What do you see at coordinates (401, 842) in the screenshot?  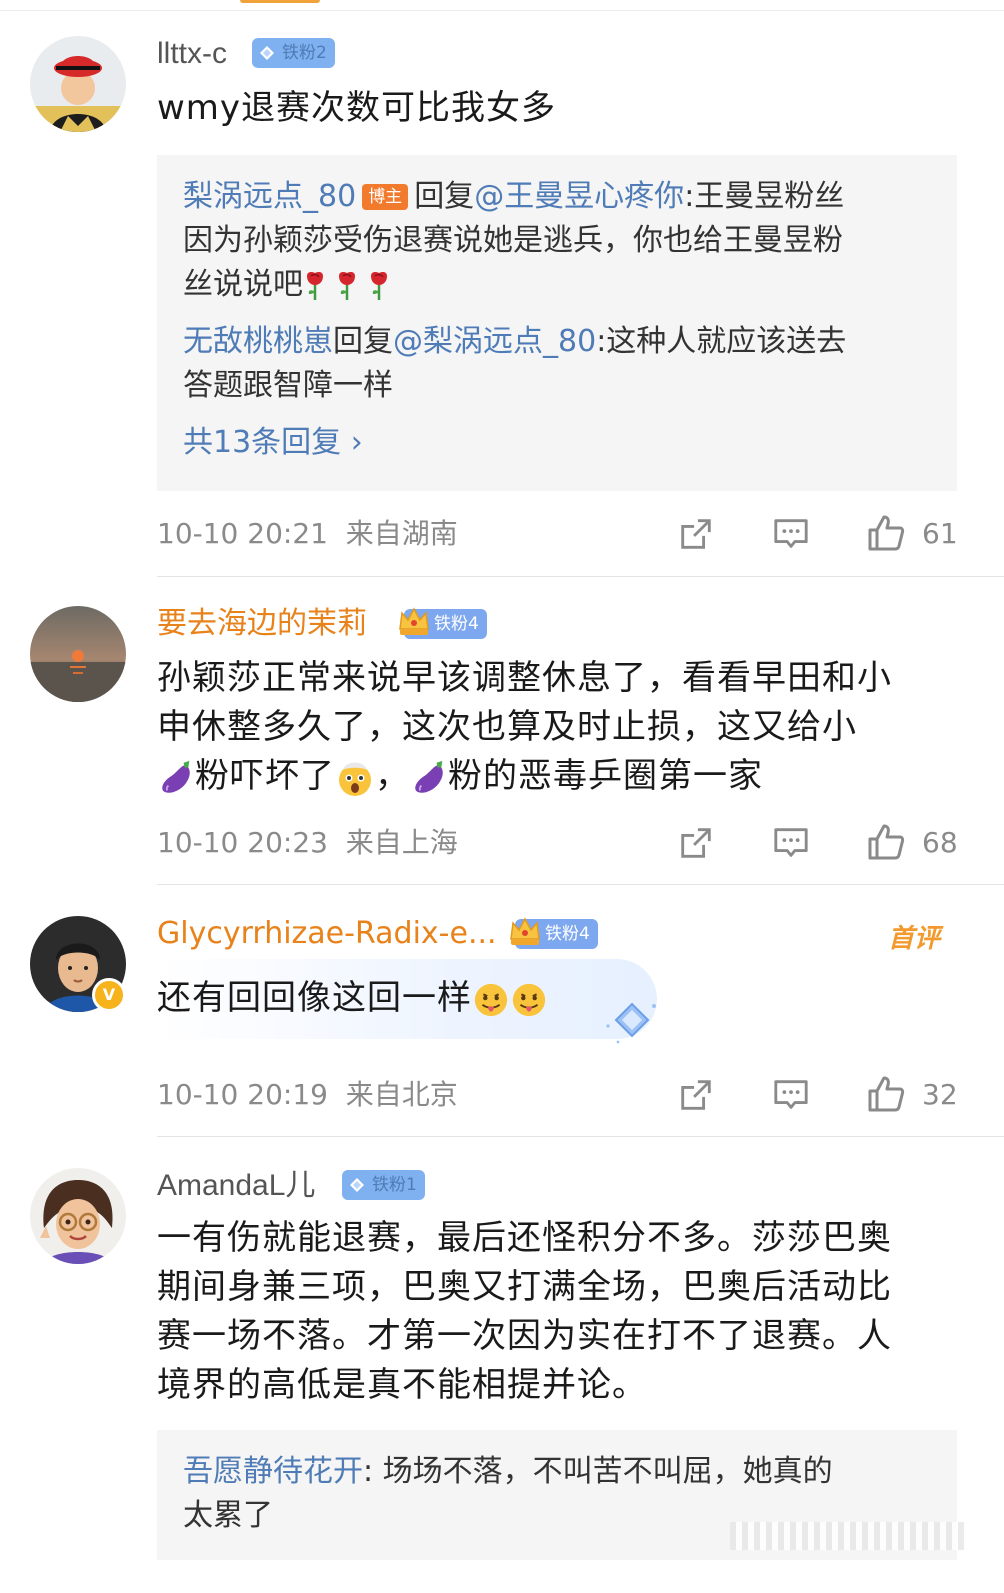 I see `location: 来自上海` at bounding box center [401, 842].